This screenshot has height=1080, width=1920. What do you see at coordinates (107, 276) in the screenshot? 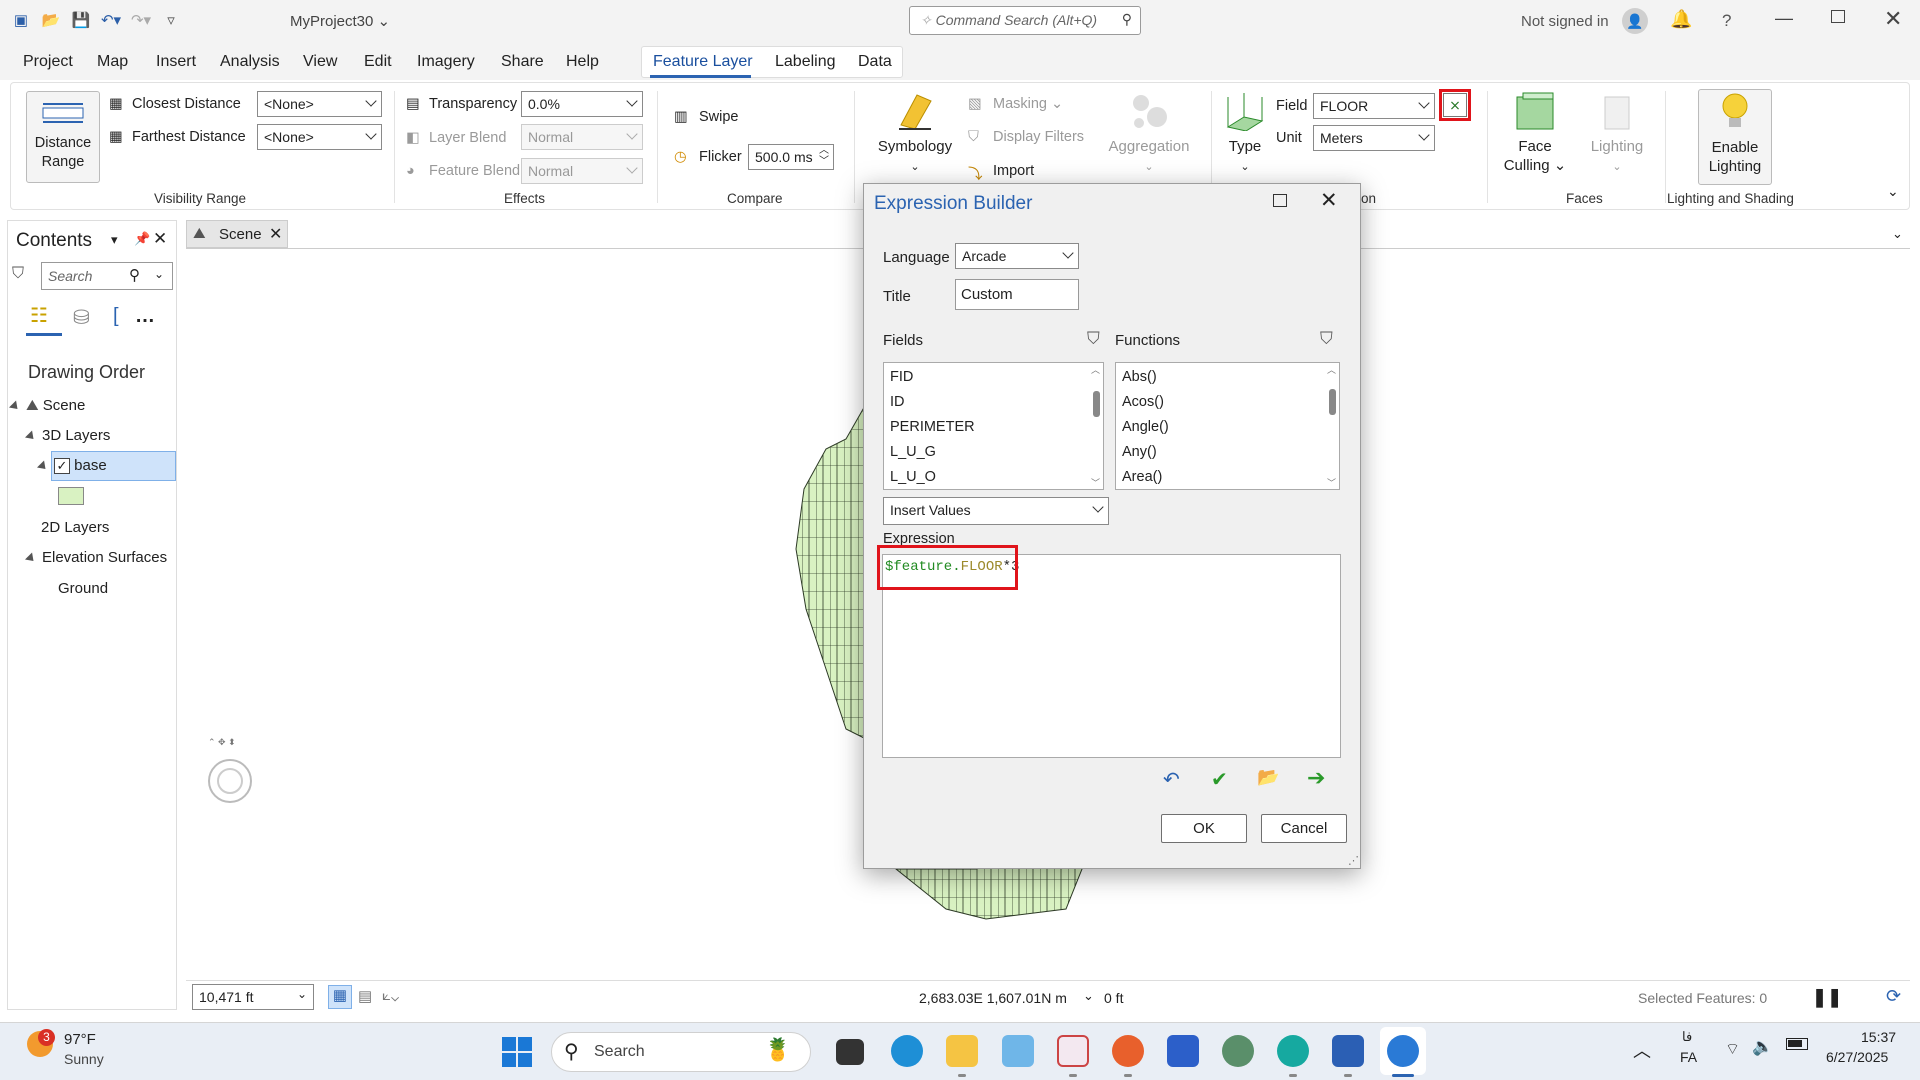
I see `contents-search-input: Search ⚲ ⌄` at bounding box center [107, 276].